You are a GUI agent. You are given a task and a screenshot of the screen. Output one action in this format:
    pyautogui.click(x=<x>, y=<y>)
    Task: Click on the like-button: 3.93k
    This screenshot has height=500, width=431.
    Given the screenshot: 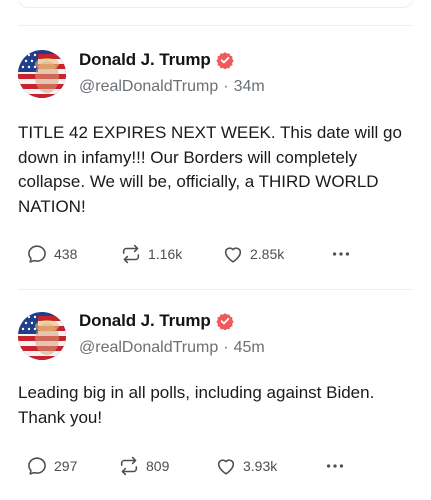 What is the action you would take?
    pyautogui.click(x=246, y=466)
    